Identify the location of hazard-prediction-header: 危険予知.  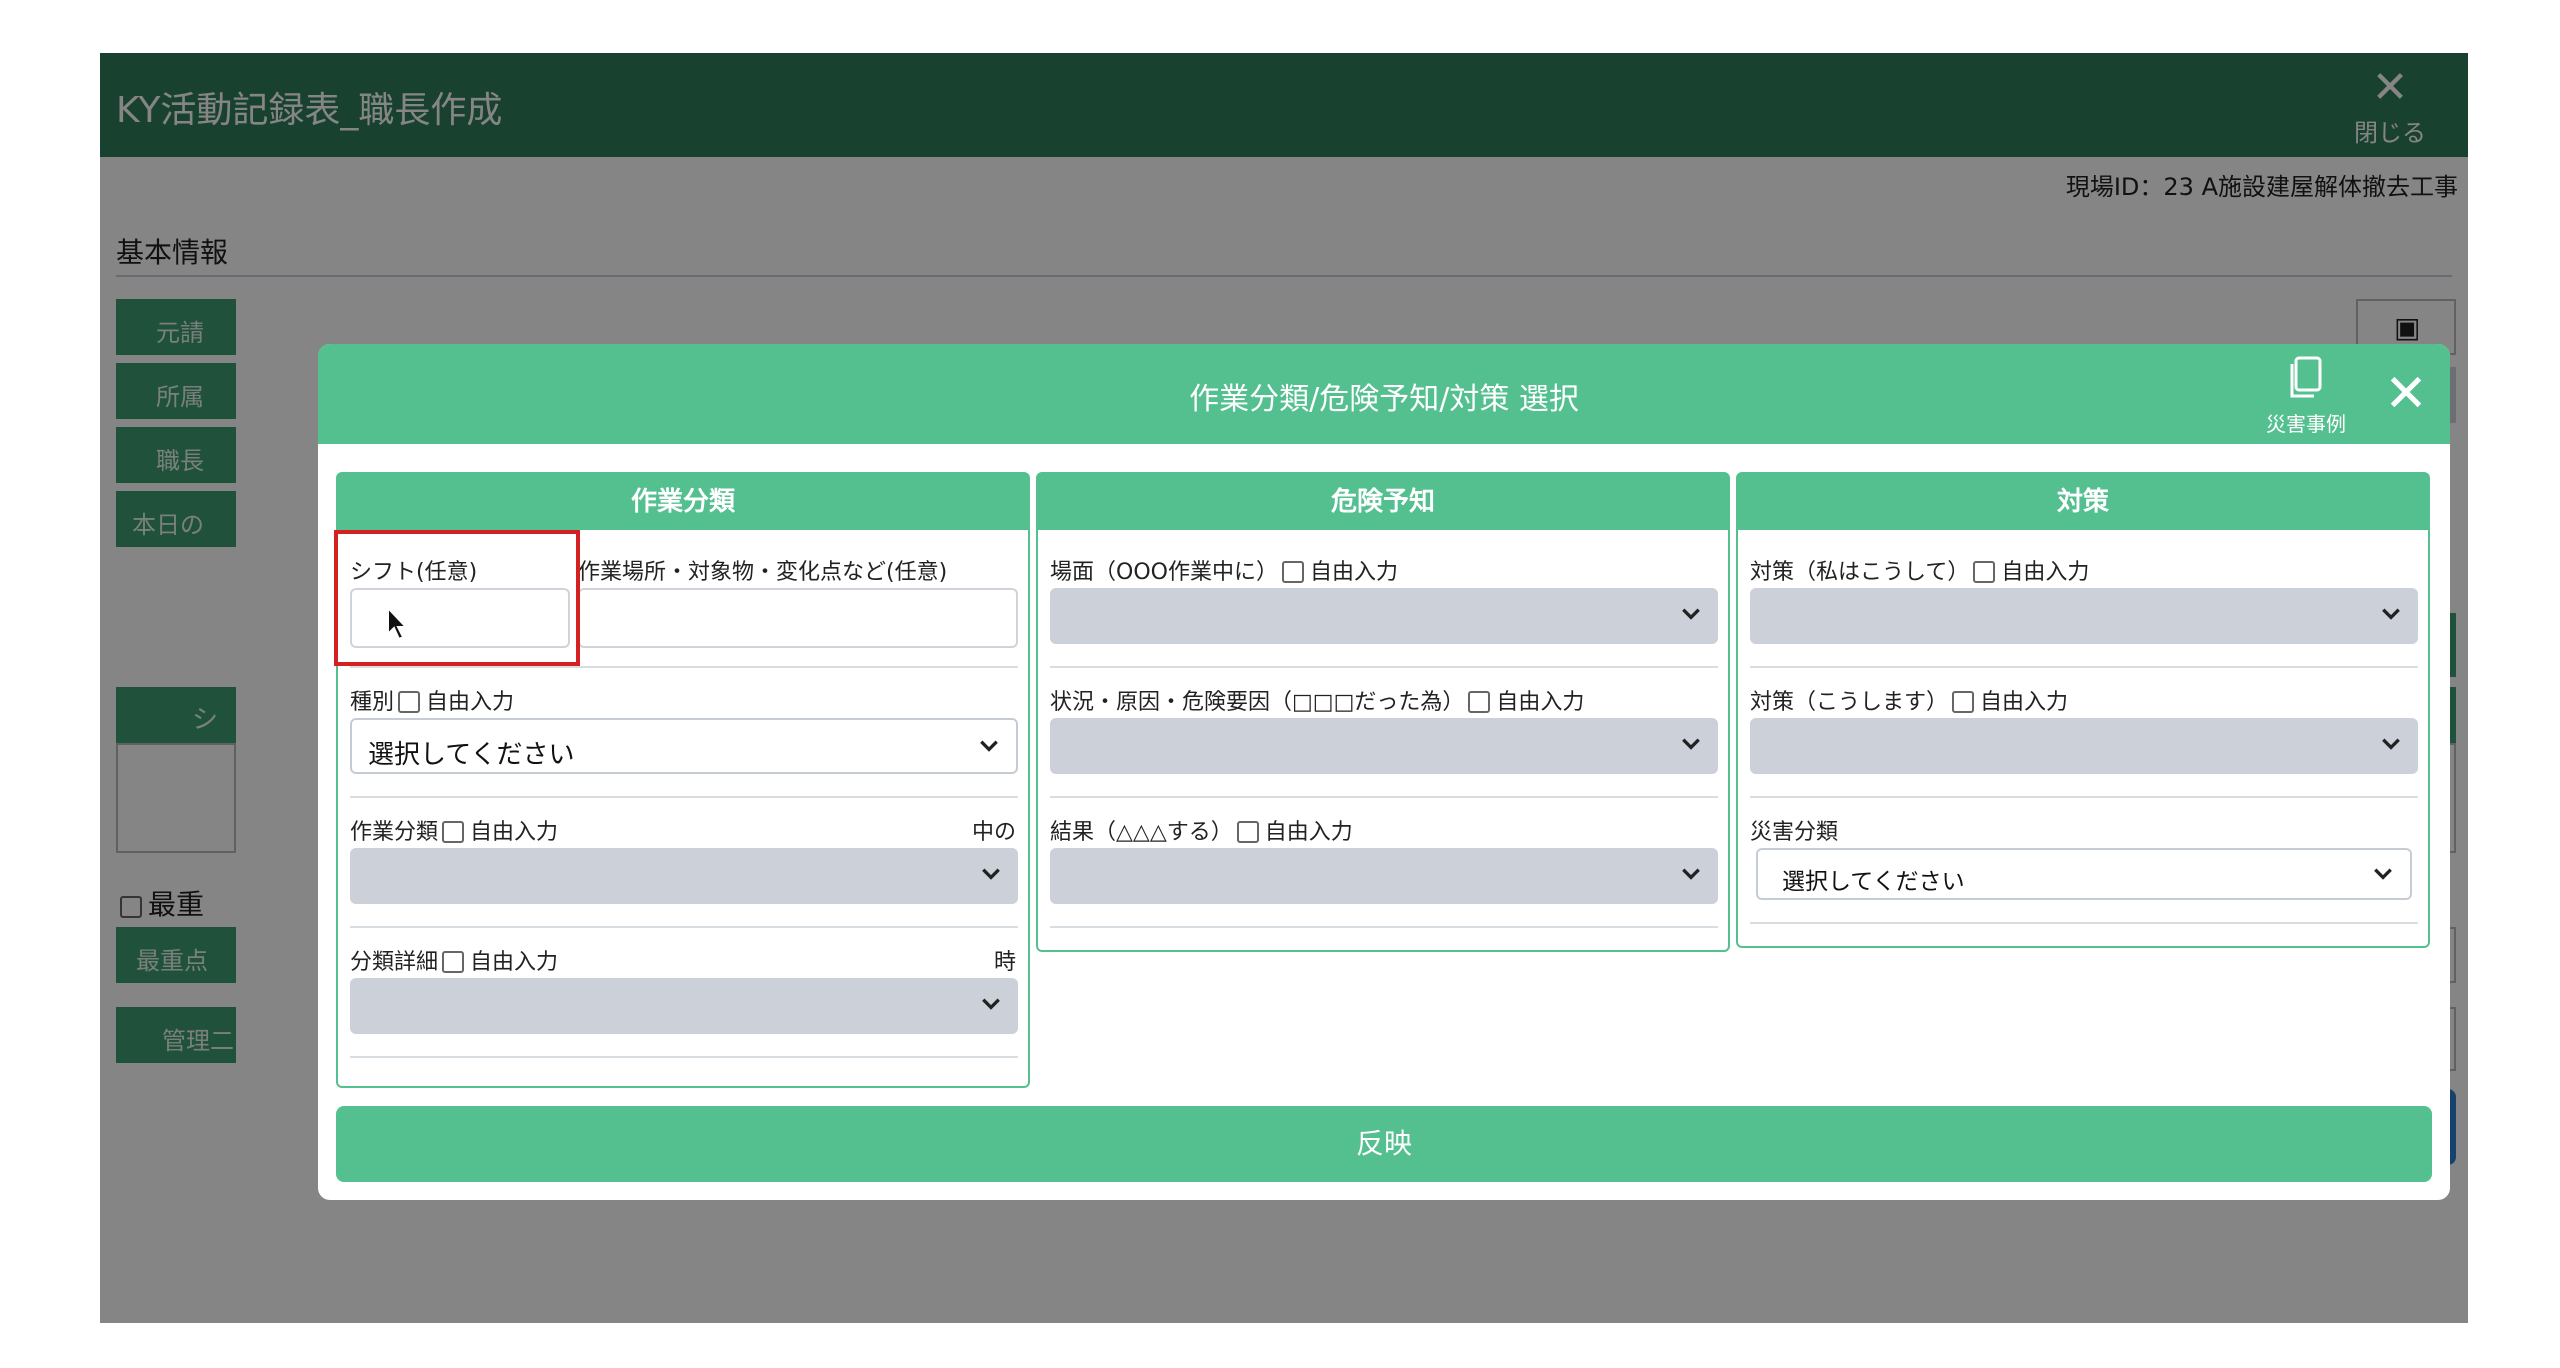
(1383, 502).